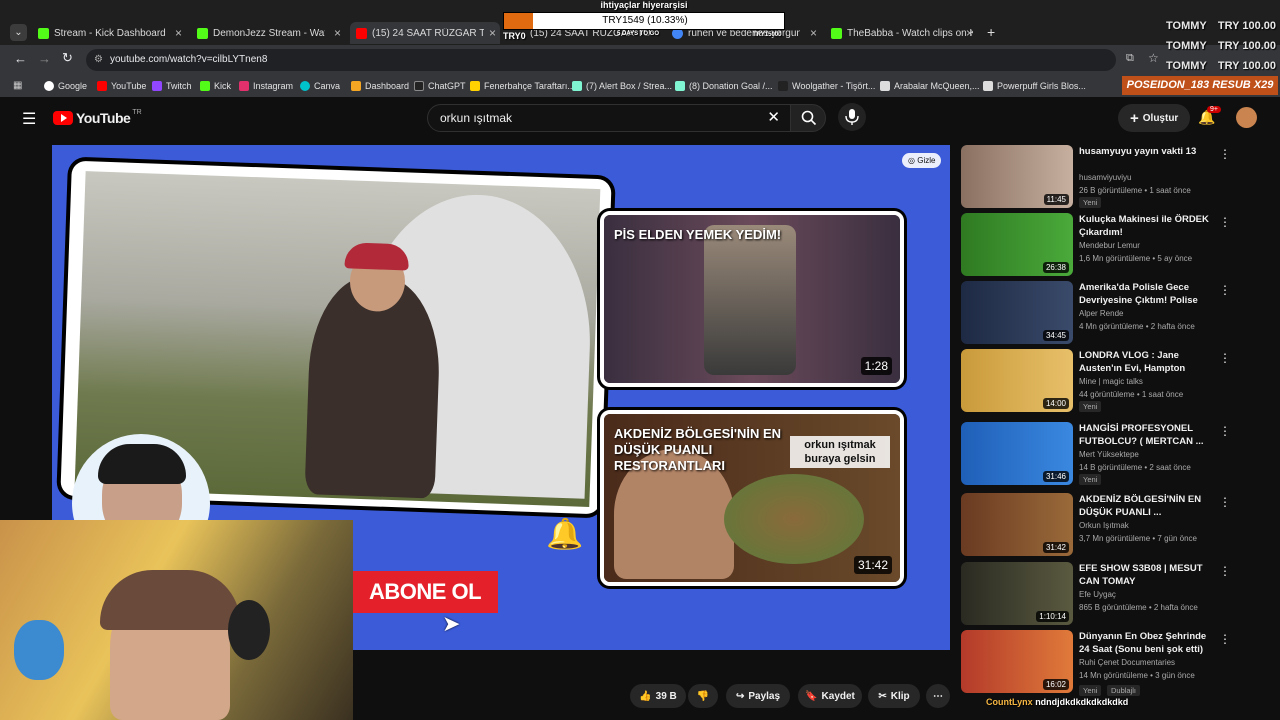 The height and width of the screenshot is (720, 1280). I want to click on search-input: orkun ışıtmak ✕, so click(609, 118).